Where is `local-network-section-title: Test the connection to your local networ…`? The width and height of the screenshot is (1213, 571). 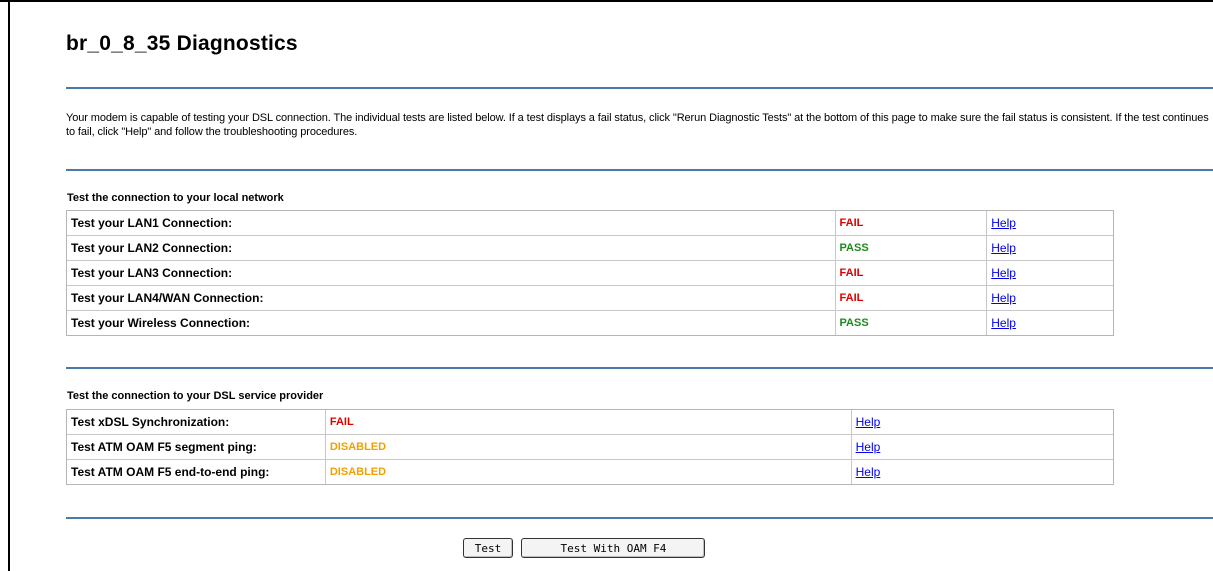 local-network-section-title: Test the connection to your local networ… is located at coordinates (175, 198).